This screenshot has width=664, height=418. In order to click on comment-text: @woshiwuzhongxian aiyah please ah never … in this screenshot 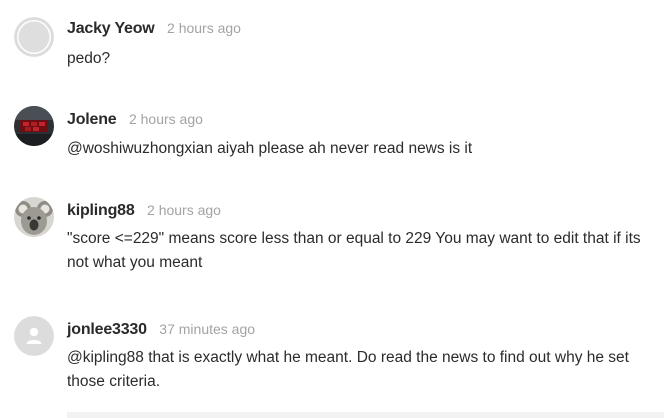, I will do `click(270, 148)`.